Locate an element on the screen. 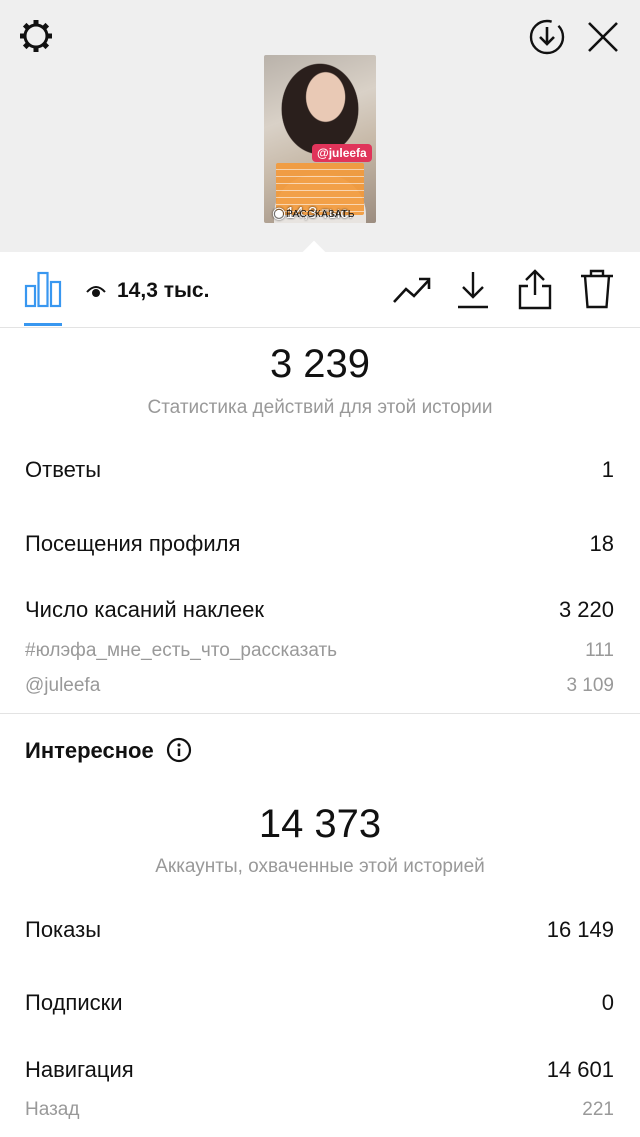 The image size is (640, 1137). active-tab-indicator is located at coordinates (43, 324).